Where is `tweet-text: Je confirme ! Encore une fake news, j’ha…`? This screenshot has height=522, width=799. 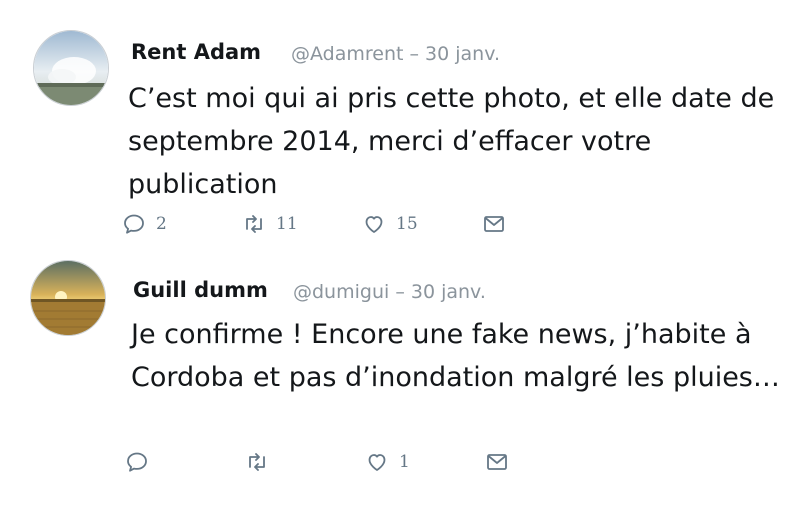
tweet-text: Je confirme ! Encore une fake news, j’ha… is located at coordinates (455, 356).